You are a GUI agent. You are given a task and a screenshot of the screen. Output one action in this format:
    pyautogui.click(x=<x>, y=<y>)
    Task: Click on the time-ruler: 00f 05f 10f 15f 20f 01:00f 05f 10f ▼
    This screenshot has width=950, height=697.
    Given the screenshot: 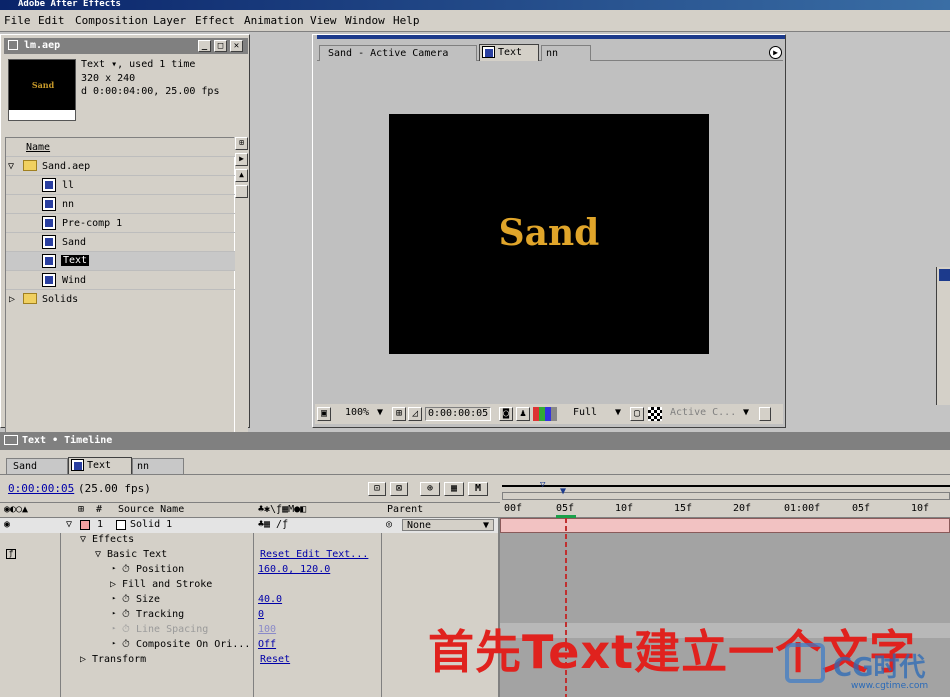 What is the action you would take?
    pyautogui.click(x=725, y=502)
    